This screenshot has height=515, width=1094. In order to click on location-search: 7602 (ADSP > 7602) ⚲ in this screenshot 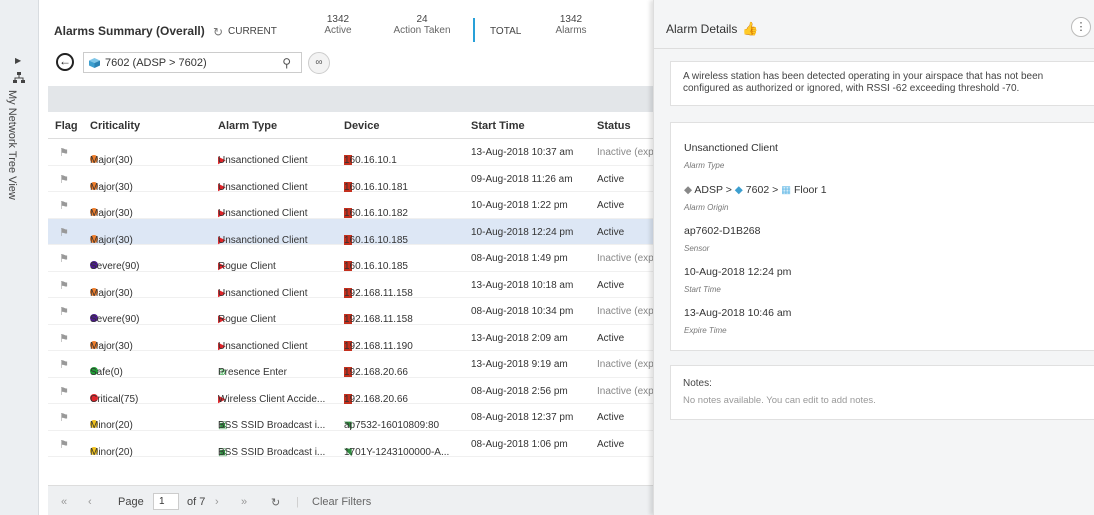, I will do `click(192, 62)`.